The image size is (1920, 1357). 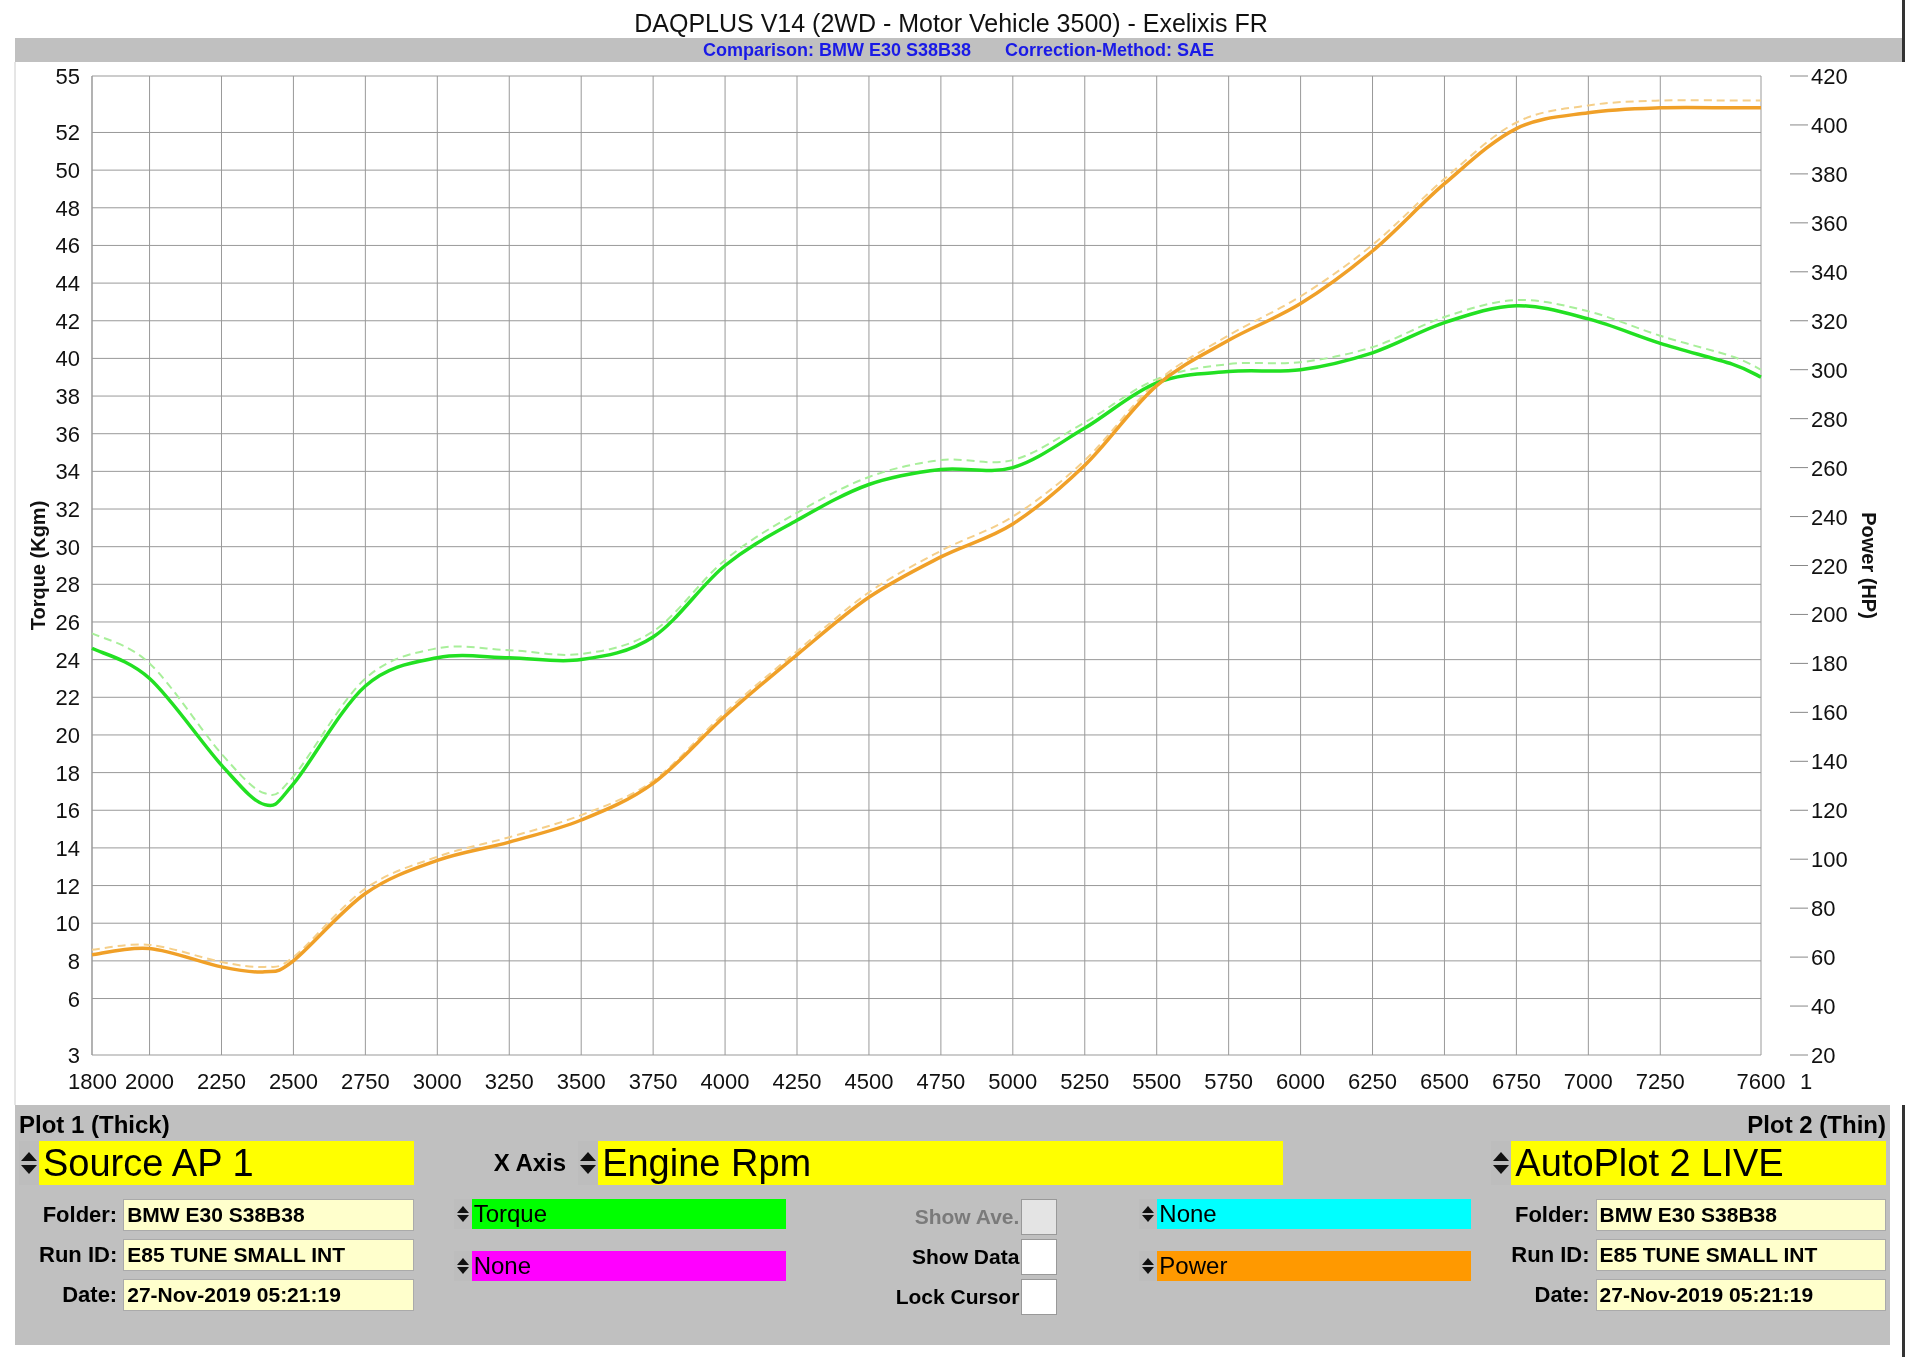 I want to click on tick-label: 34, so click(x=67, y=472).